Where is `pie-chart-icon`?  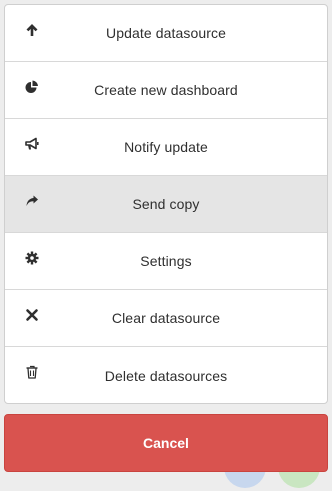
pie-chart-icon is located at coordinates (32, 87).